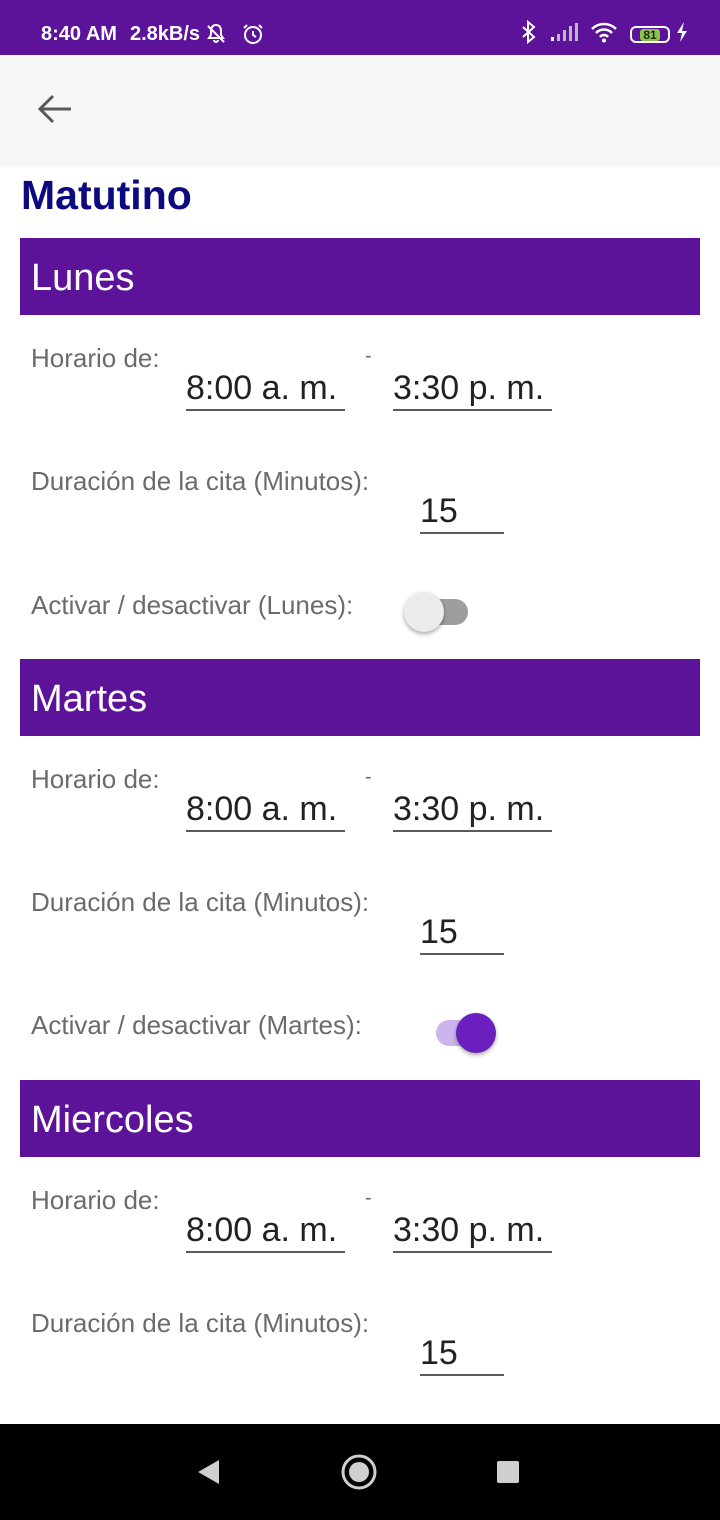  What do you see at coordinates (265, 809) in the screenshot?
I see `start-time-martes: 8:00 a. m.` at bounding box center [265, 809].